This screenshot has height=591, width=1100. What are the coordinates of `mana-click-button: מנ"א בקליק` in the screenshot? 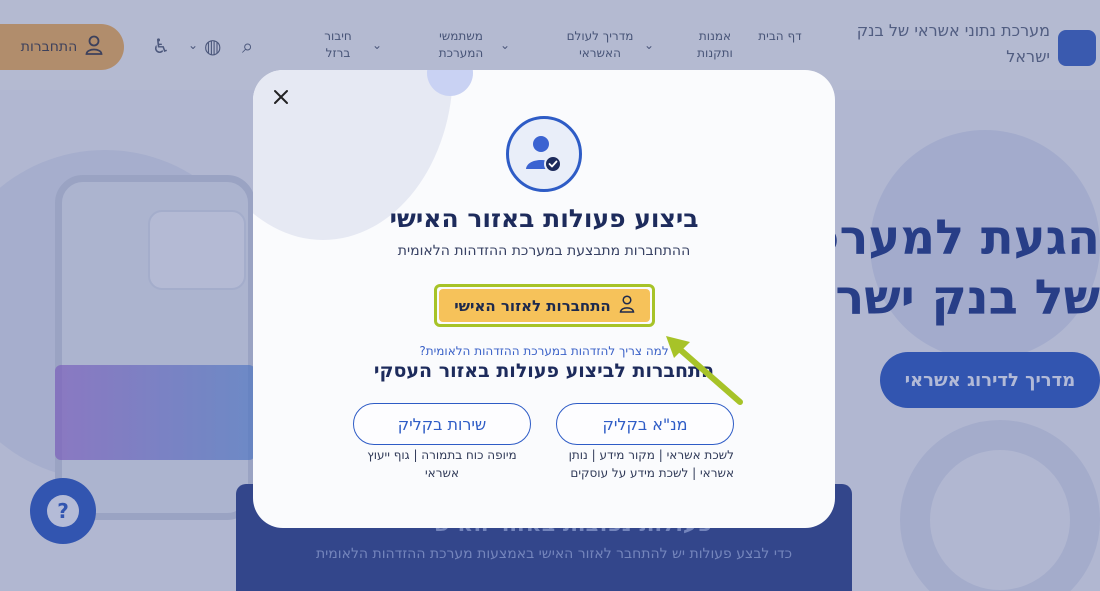 It's located at (645, 424).